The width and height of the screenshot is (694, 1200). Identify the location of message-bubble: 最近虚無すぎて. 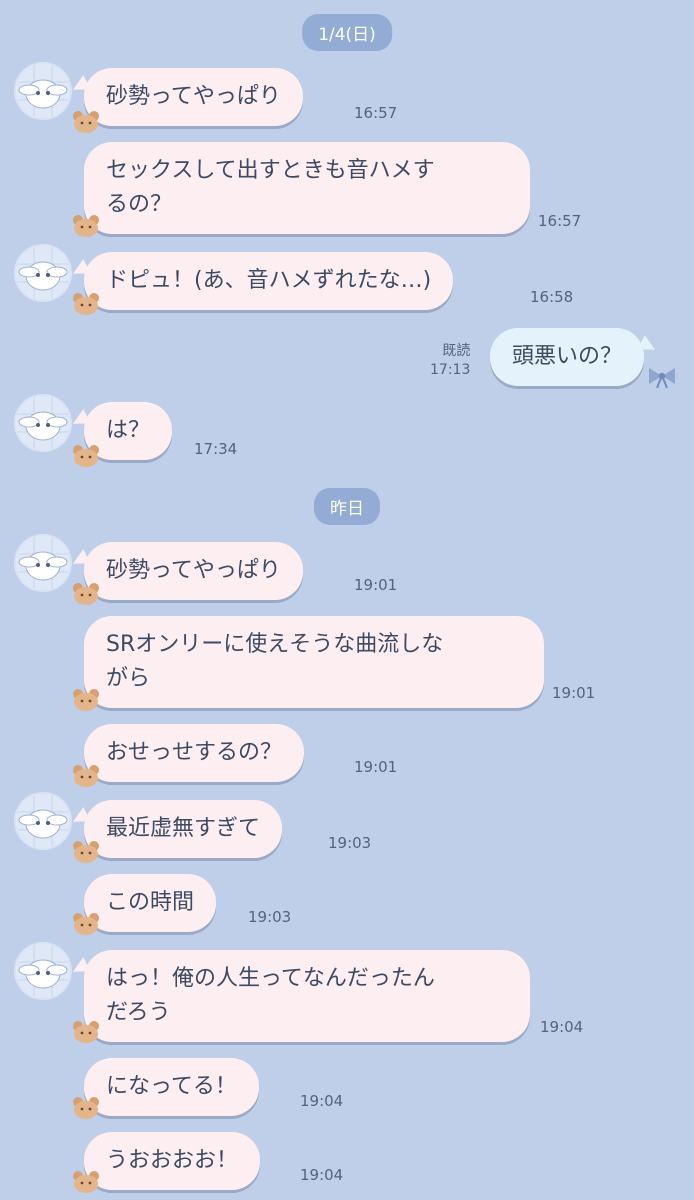
(183, 829).